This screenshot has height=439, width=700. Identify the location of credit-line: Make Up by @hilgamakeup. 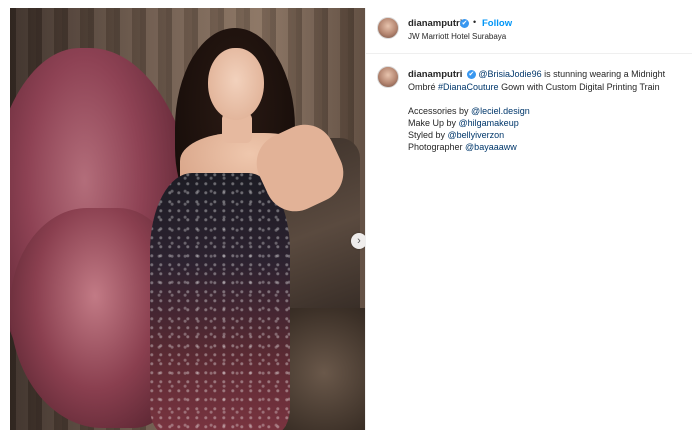
(543, 123).